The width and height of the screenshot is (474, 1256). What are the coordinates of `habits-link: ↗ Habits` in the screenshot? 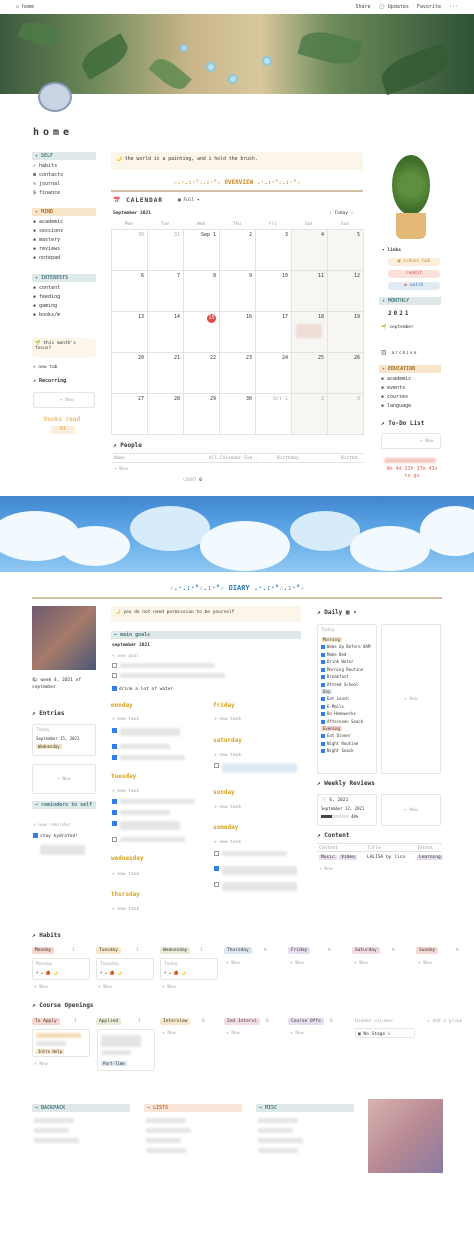 It's located at (46, 935).